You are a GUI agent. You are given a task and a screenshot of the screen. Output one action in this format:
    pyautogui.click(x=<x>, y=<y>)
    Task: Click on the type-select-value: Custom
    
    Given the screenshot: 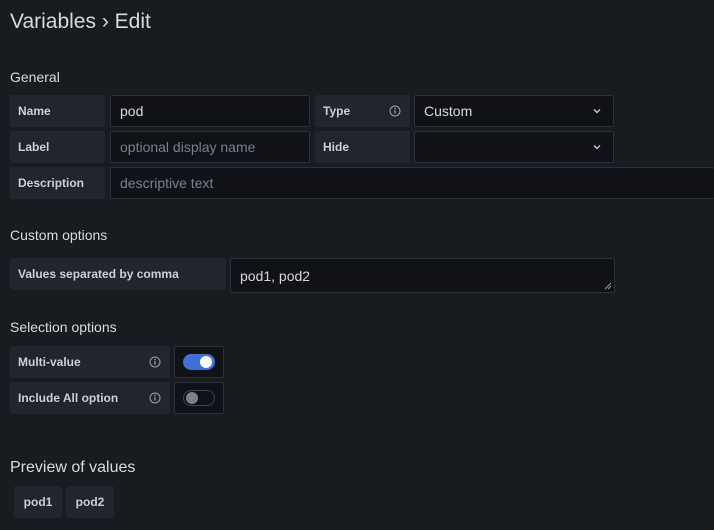 What is the action you would take?
    pyautogui.click(x=448, y=111)
    